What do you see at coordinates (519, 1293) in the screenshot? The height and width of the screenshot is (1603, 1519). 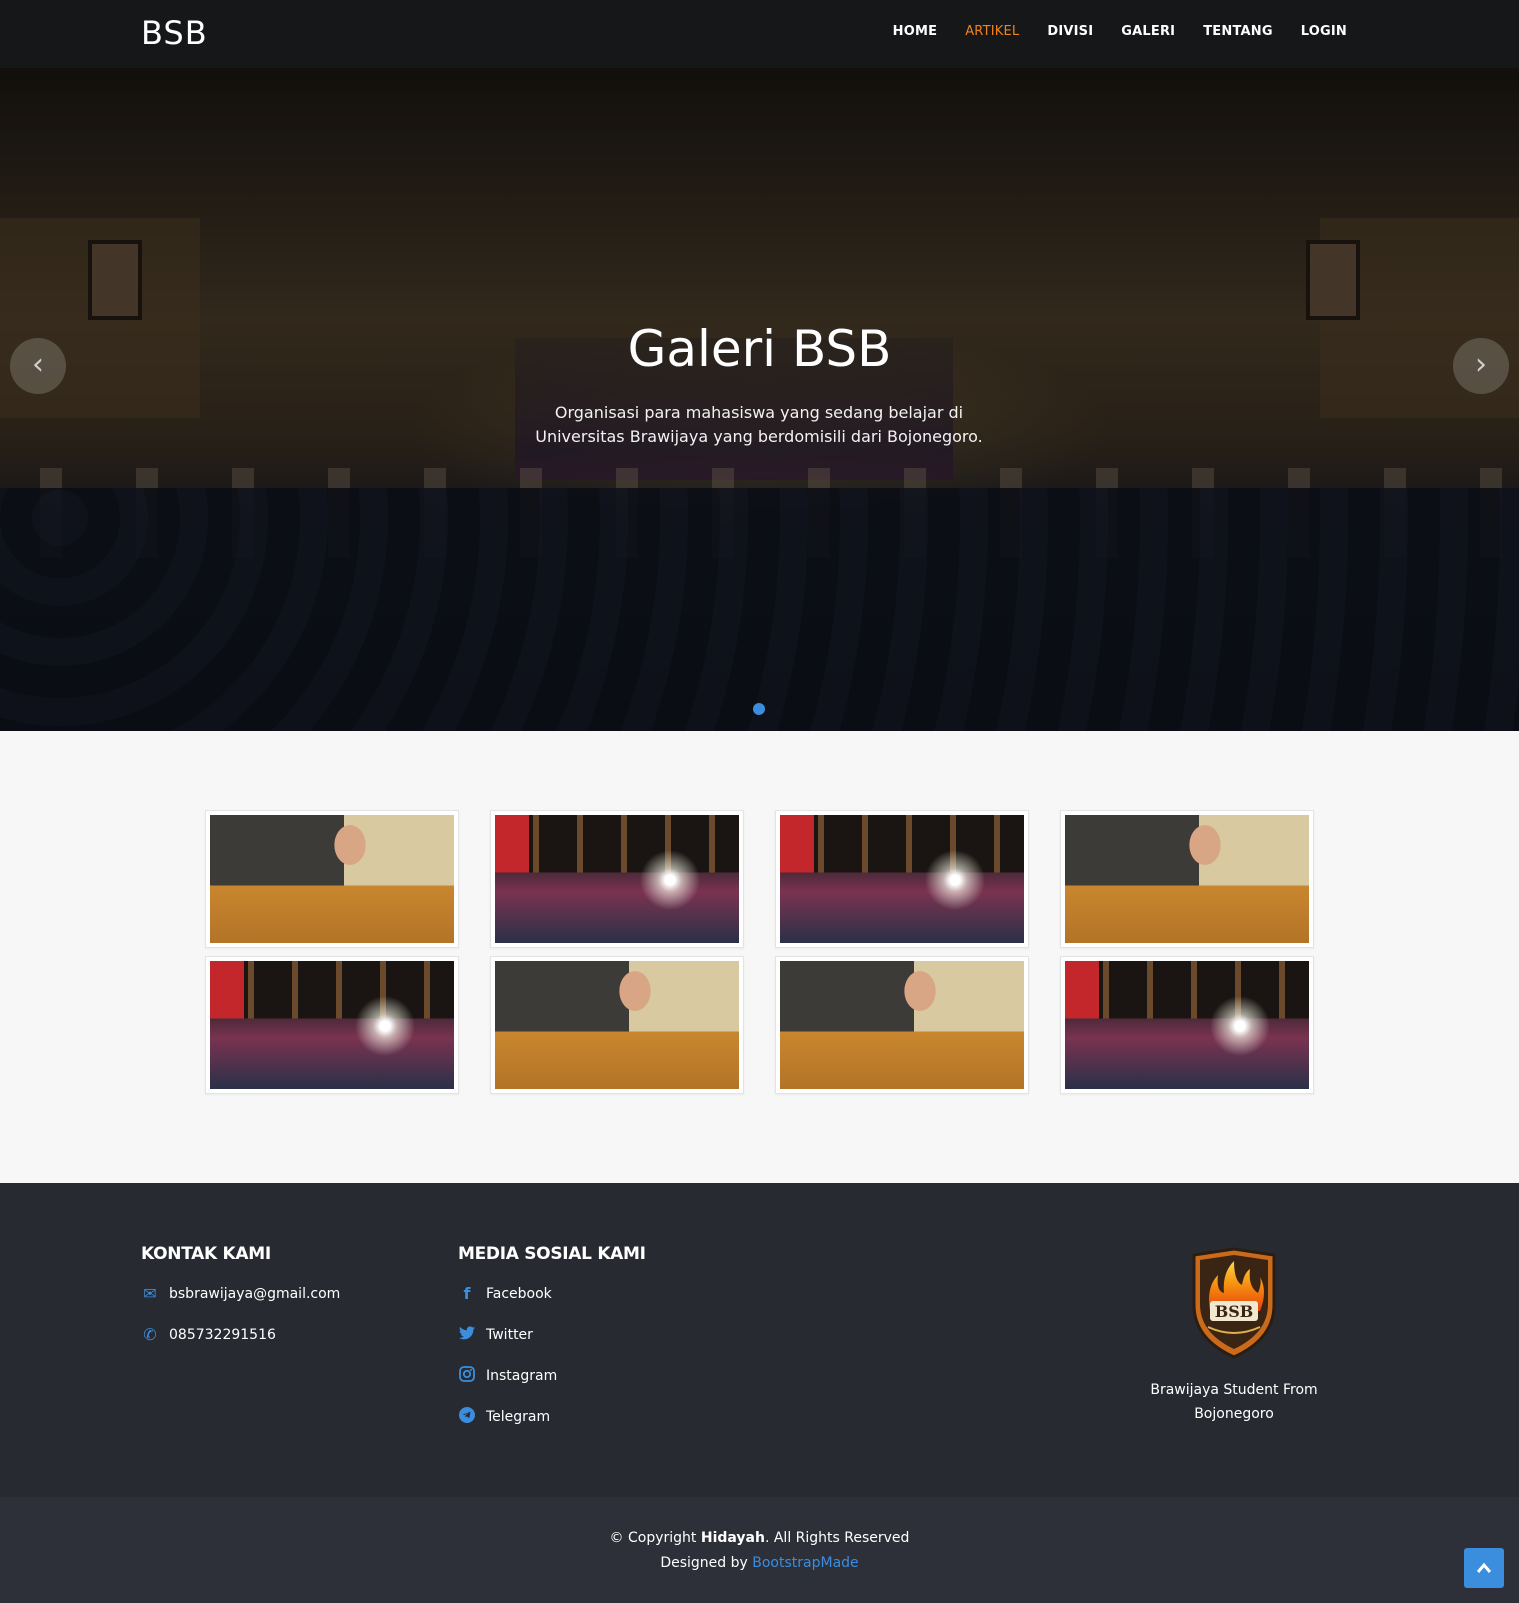 I see `social-link-label: Facebook` at bounding box center [519, 1293].